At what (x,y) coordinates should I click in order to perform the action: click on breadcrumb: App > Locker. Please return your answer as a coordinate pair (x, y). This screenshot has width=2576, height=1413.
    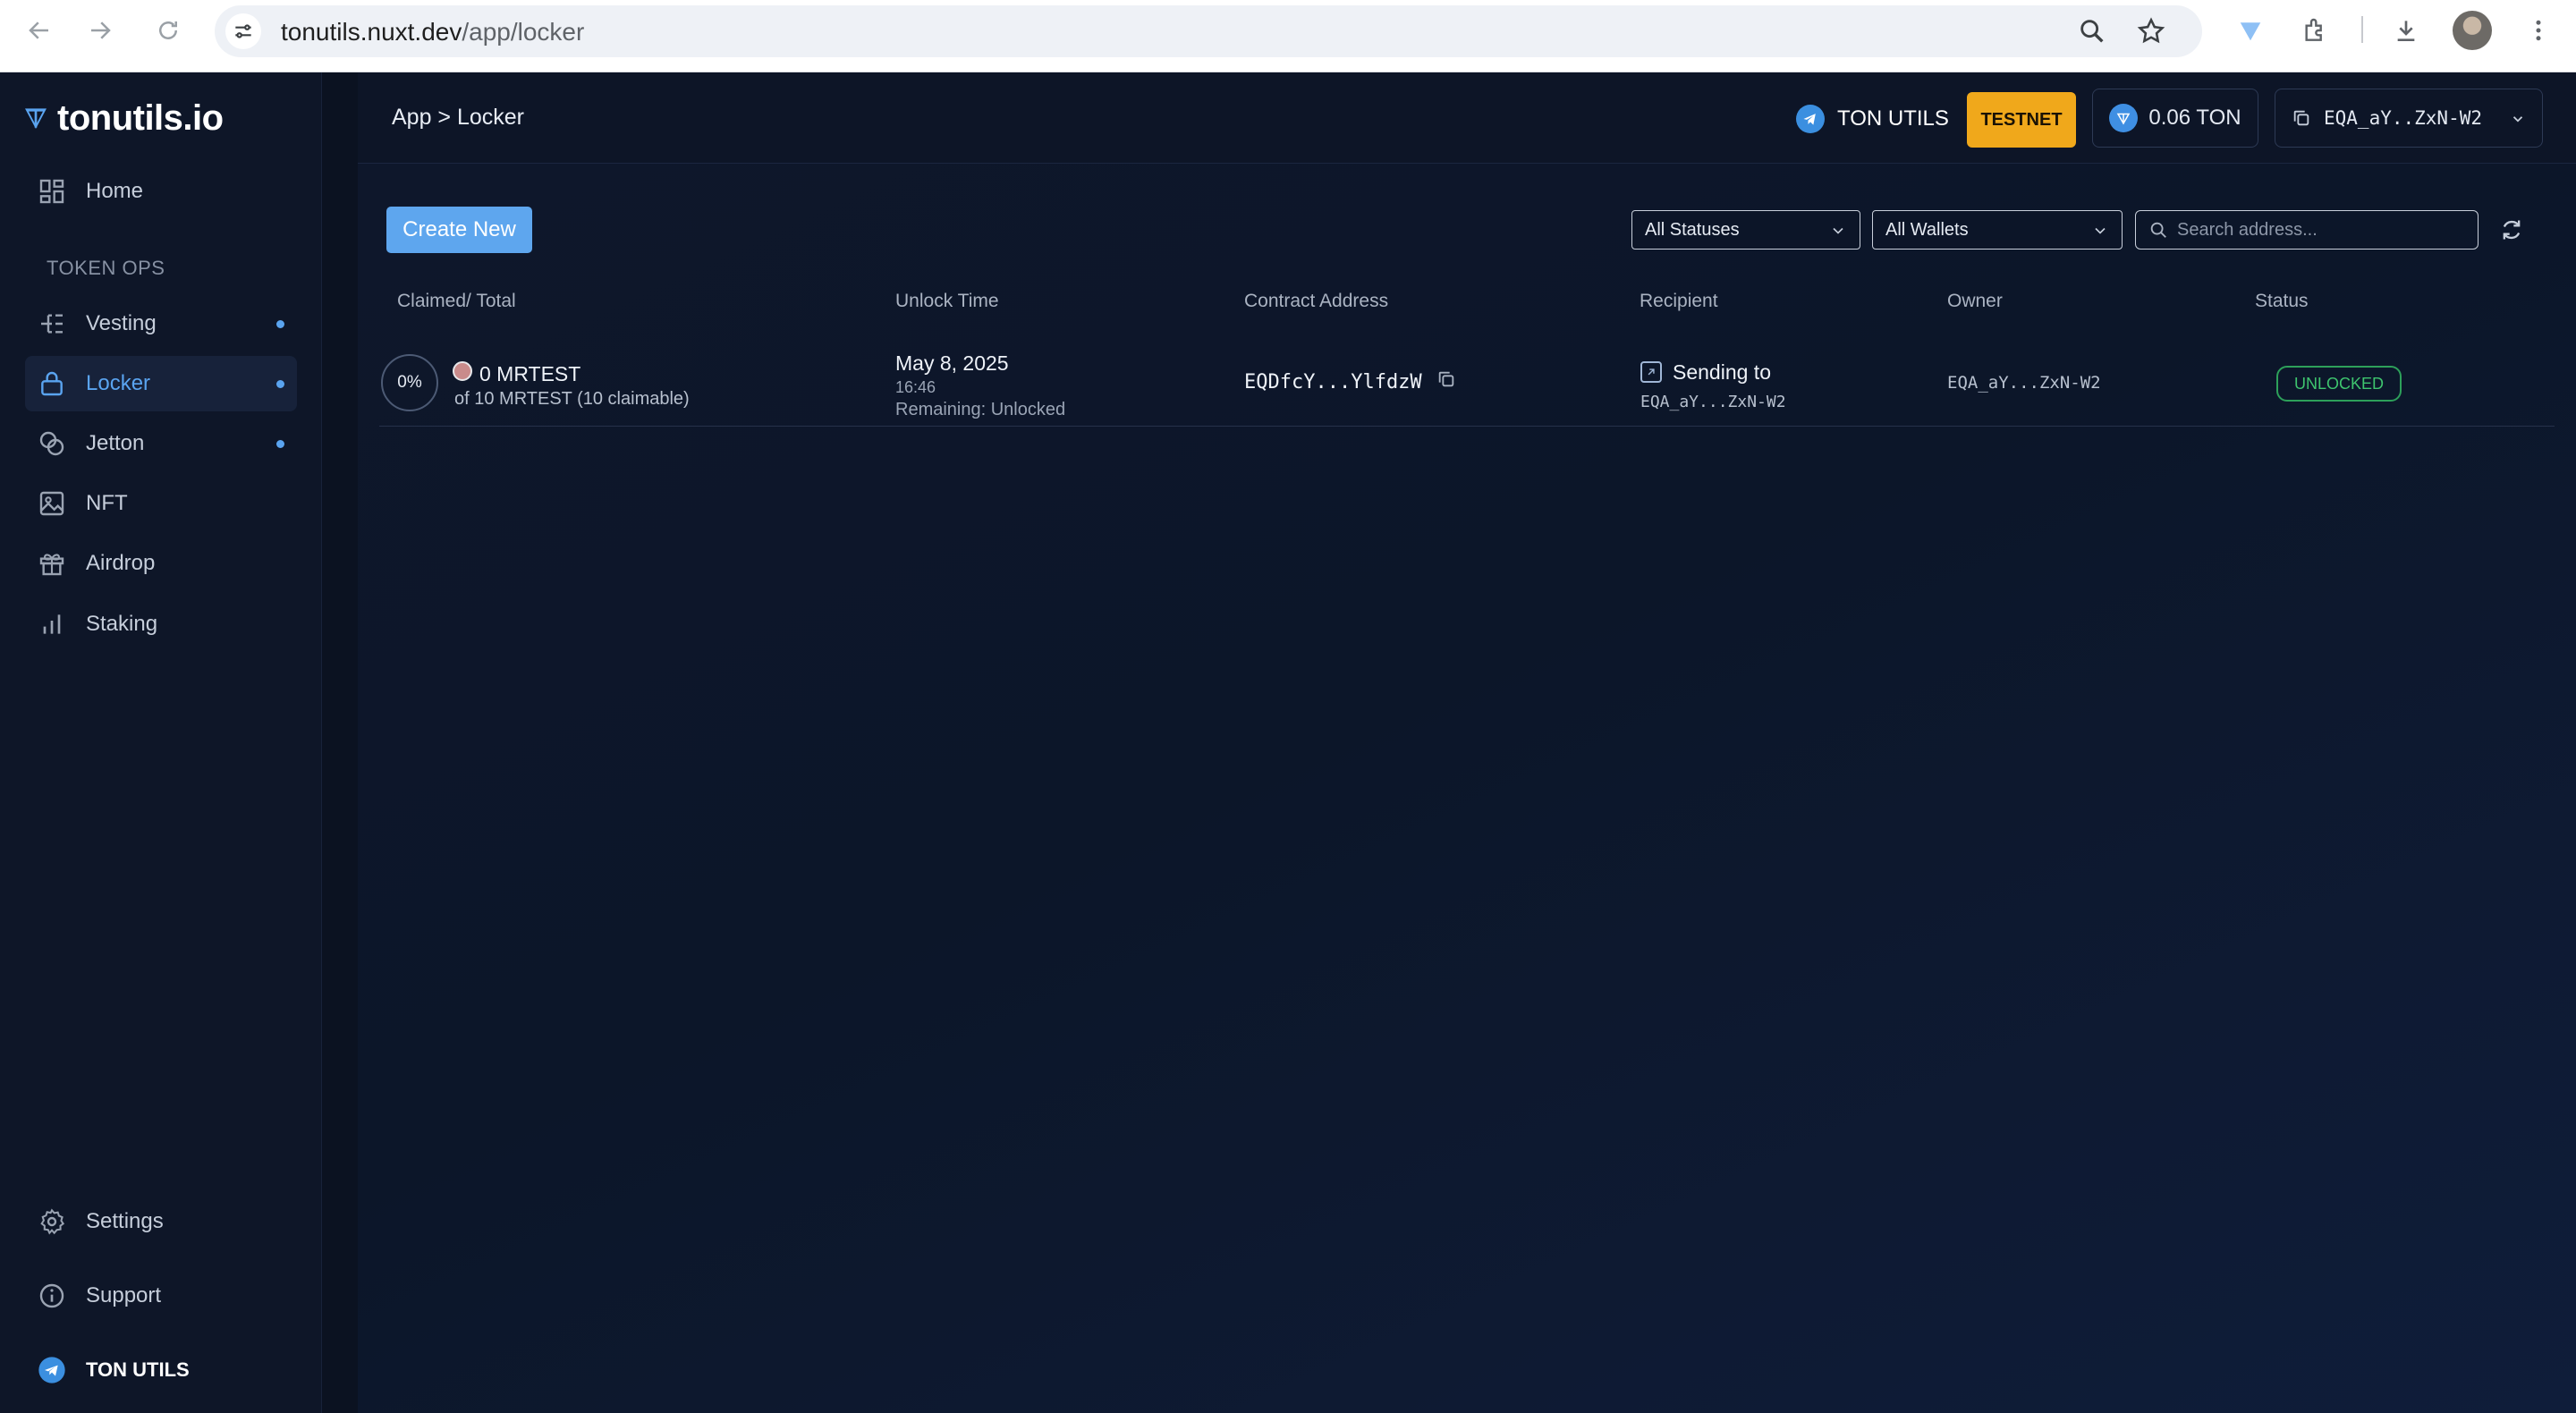
    Looking at the image, I should click on (458, 117).